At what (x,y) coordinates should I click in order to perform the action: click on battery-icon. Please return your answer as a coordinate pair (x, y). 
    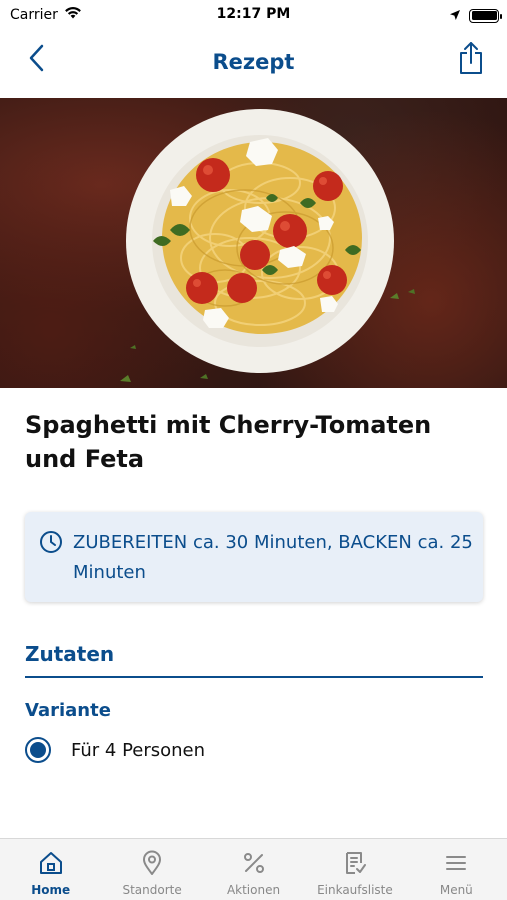
    Looking at the image, I should click on (485, 15).